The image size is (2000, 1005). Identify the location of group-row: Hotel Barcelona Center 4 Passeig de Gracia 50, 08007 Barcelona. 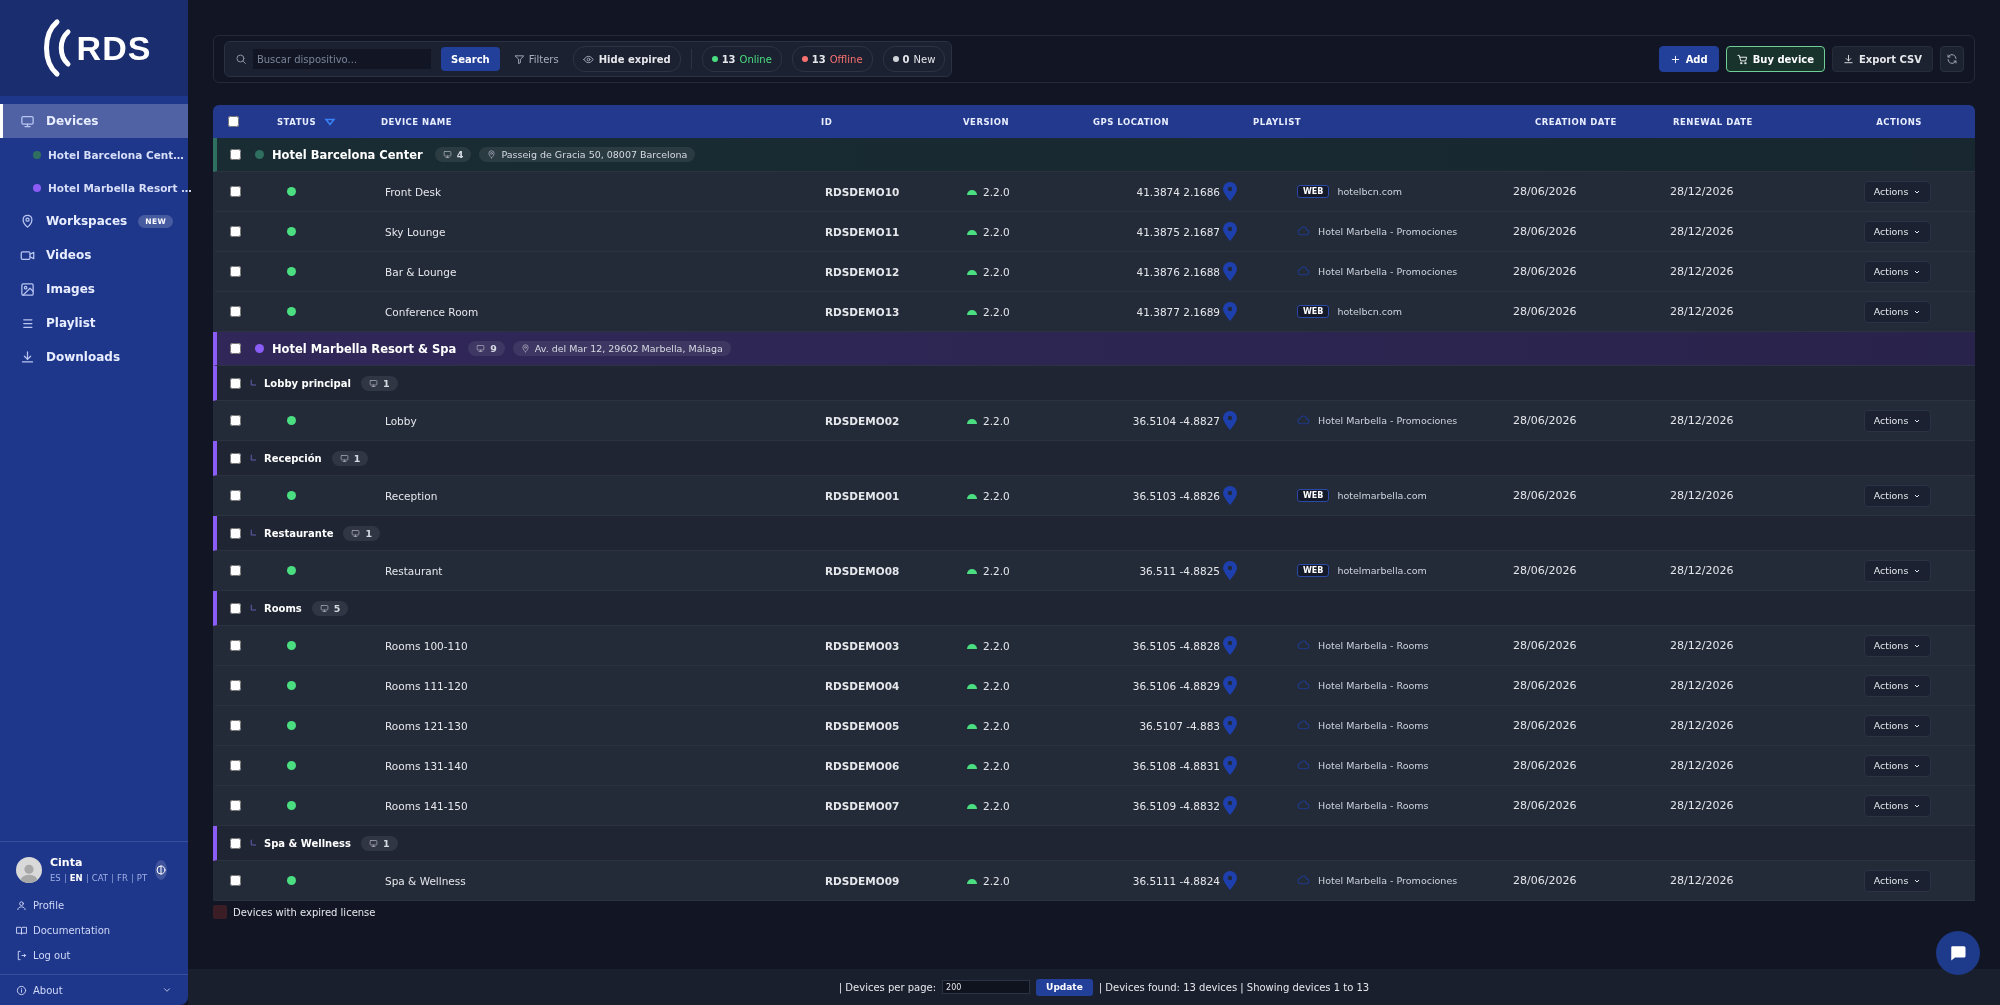
(1094, 155).